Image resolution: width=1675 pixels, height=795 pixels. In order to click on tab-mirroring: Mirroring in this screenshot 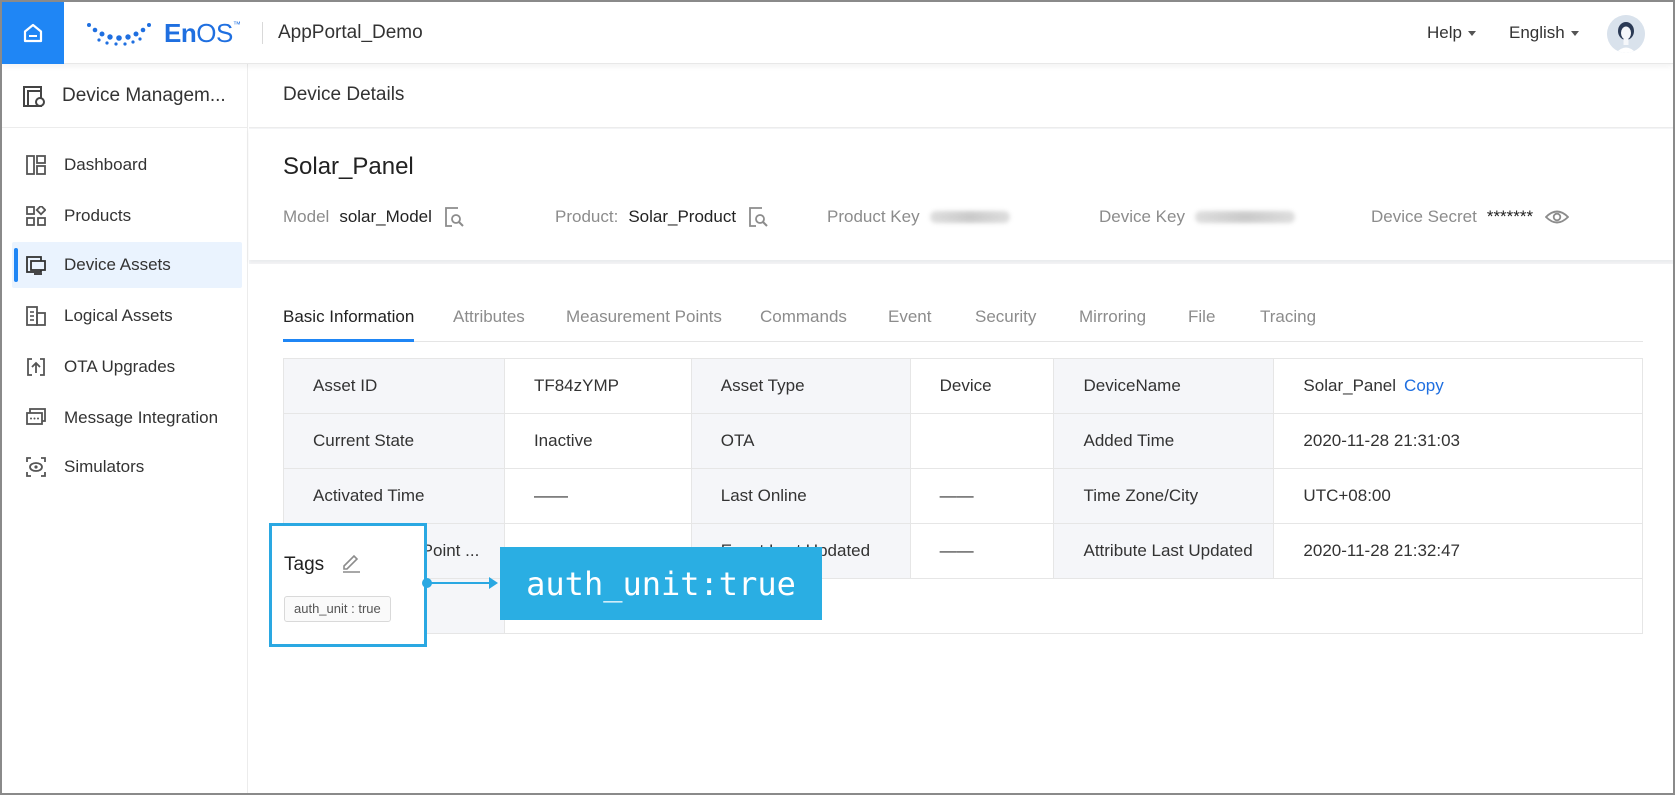, I will do `click(1112, 317)`.